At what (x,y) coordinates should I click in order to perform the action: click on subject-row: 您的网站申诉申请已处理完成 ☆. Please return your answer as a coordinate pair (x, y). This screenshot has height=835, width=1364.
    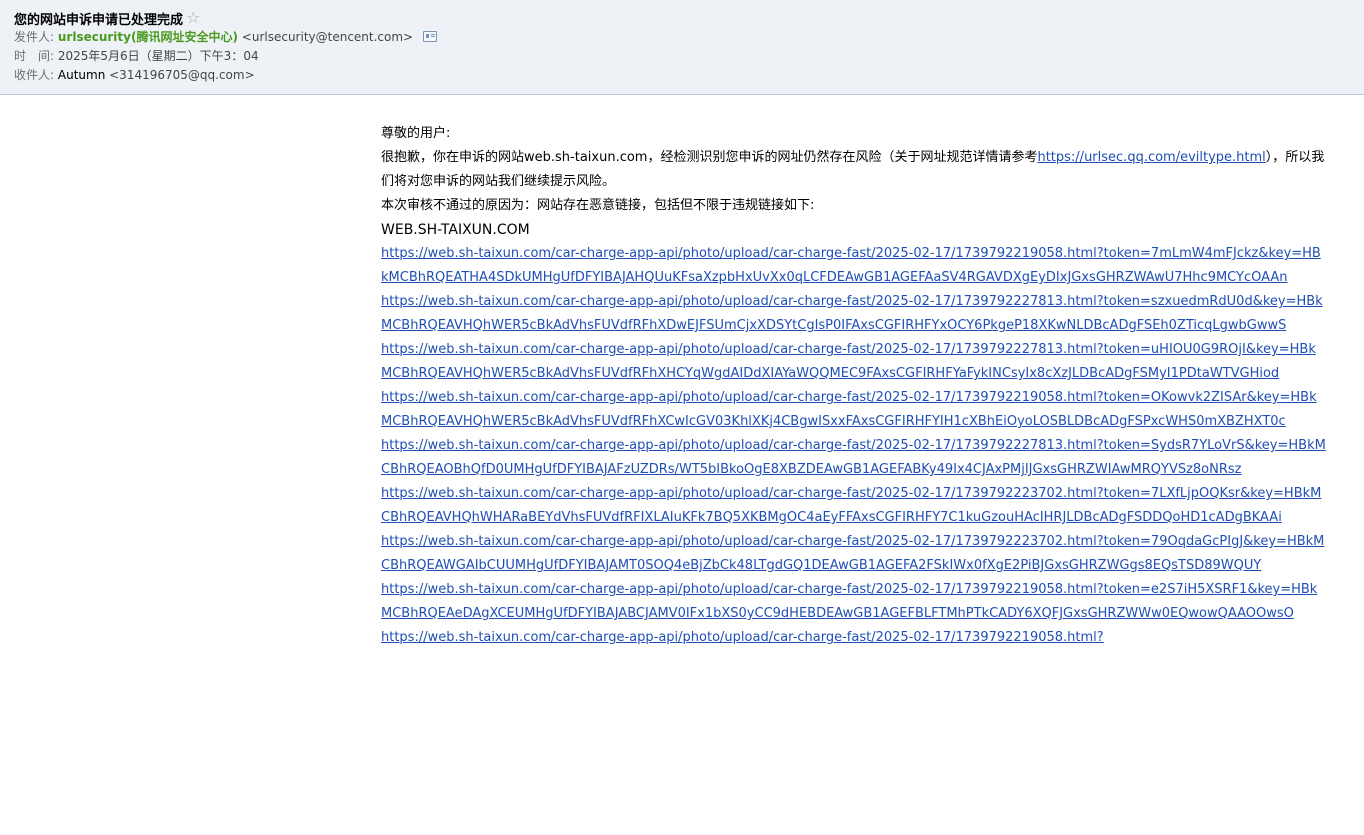
    Looking at the image, I should click on (689, 18).